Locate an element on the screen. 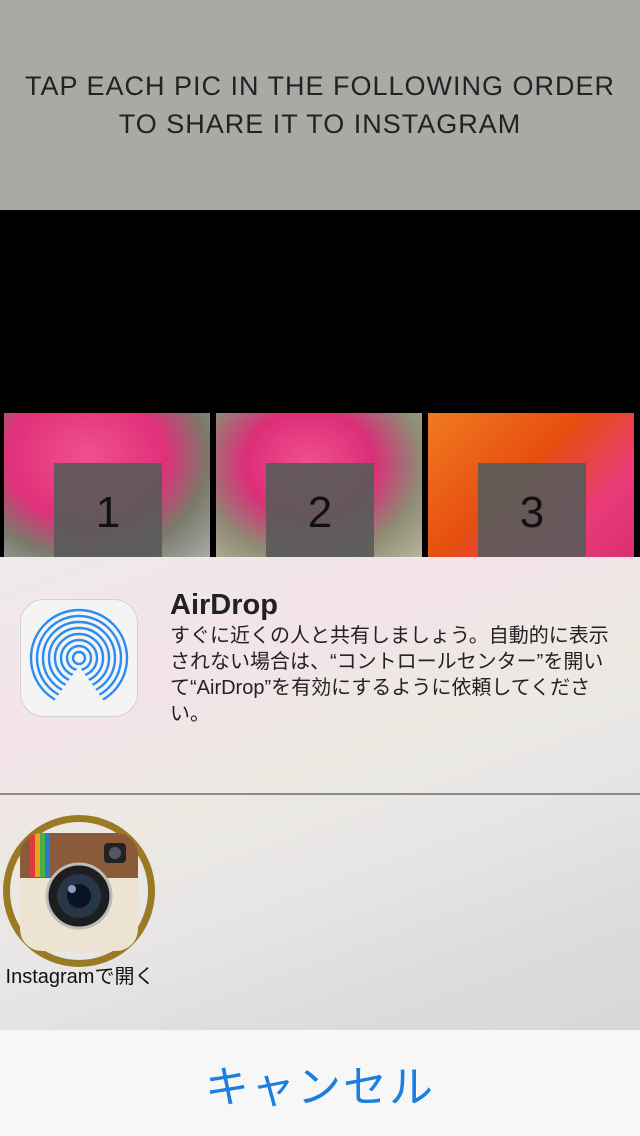 This screenshot has width=640, height=1136. airdrop-icon is located at coordinates (79, 658).